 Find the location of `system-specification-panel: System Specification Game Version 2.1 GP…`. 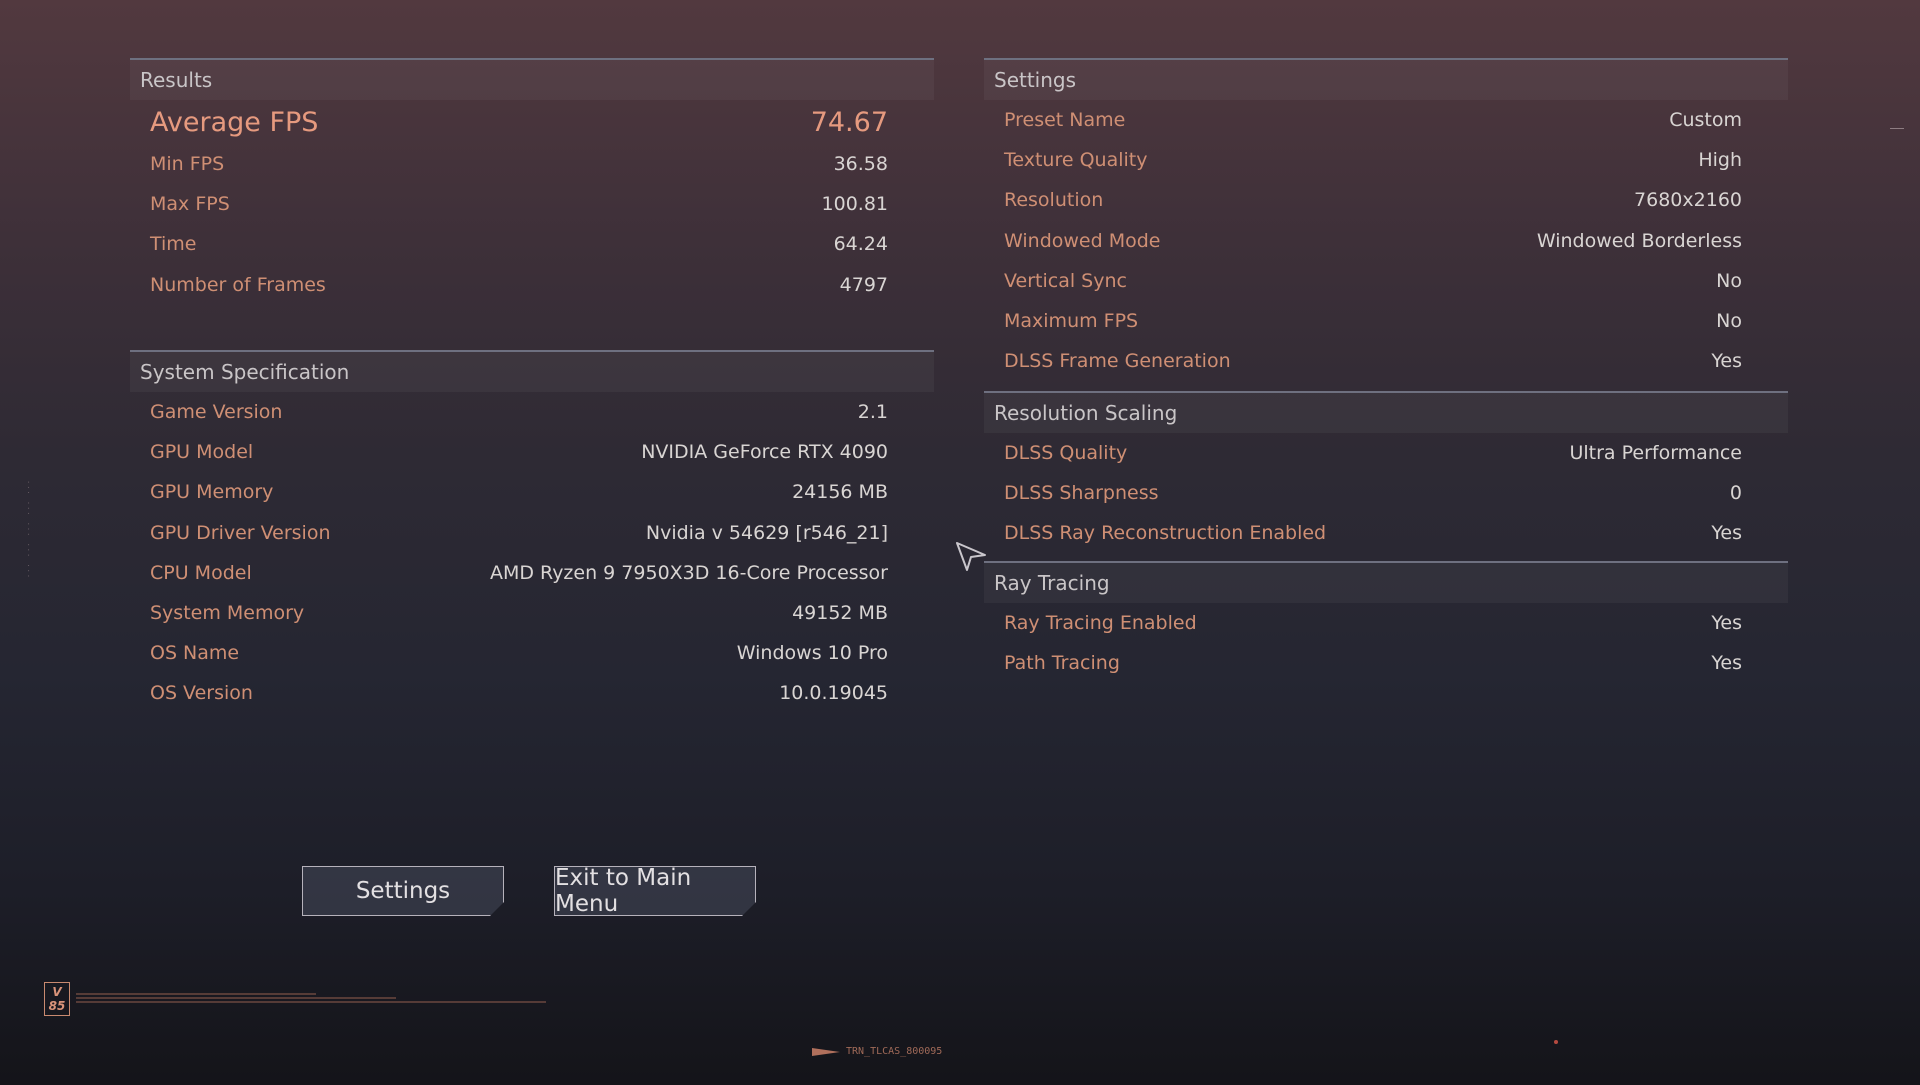

system-specification-panel: System Specification Game Version 2.1 GP… is located at coordinates (532, 532).